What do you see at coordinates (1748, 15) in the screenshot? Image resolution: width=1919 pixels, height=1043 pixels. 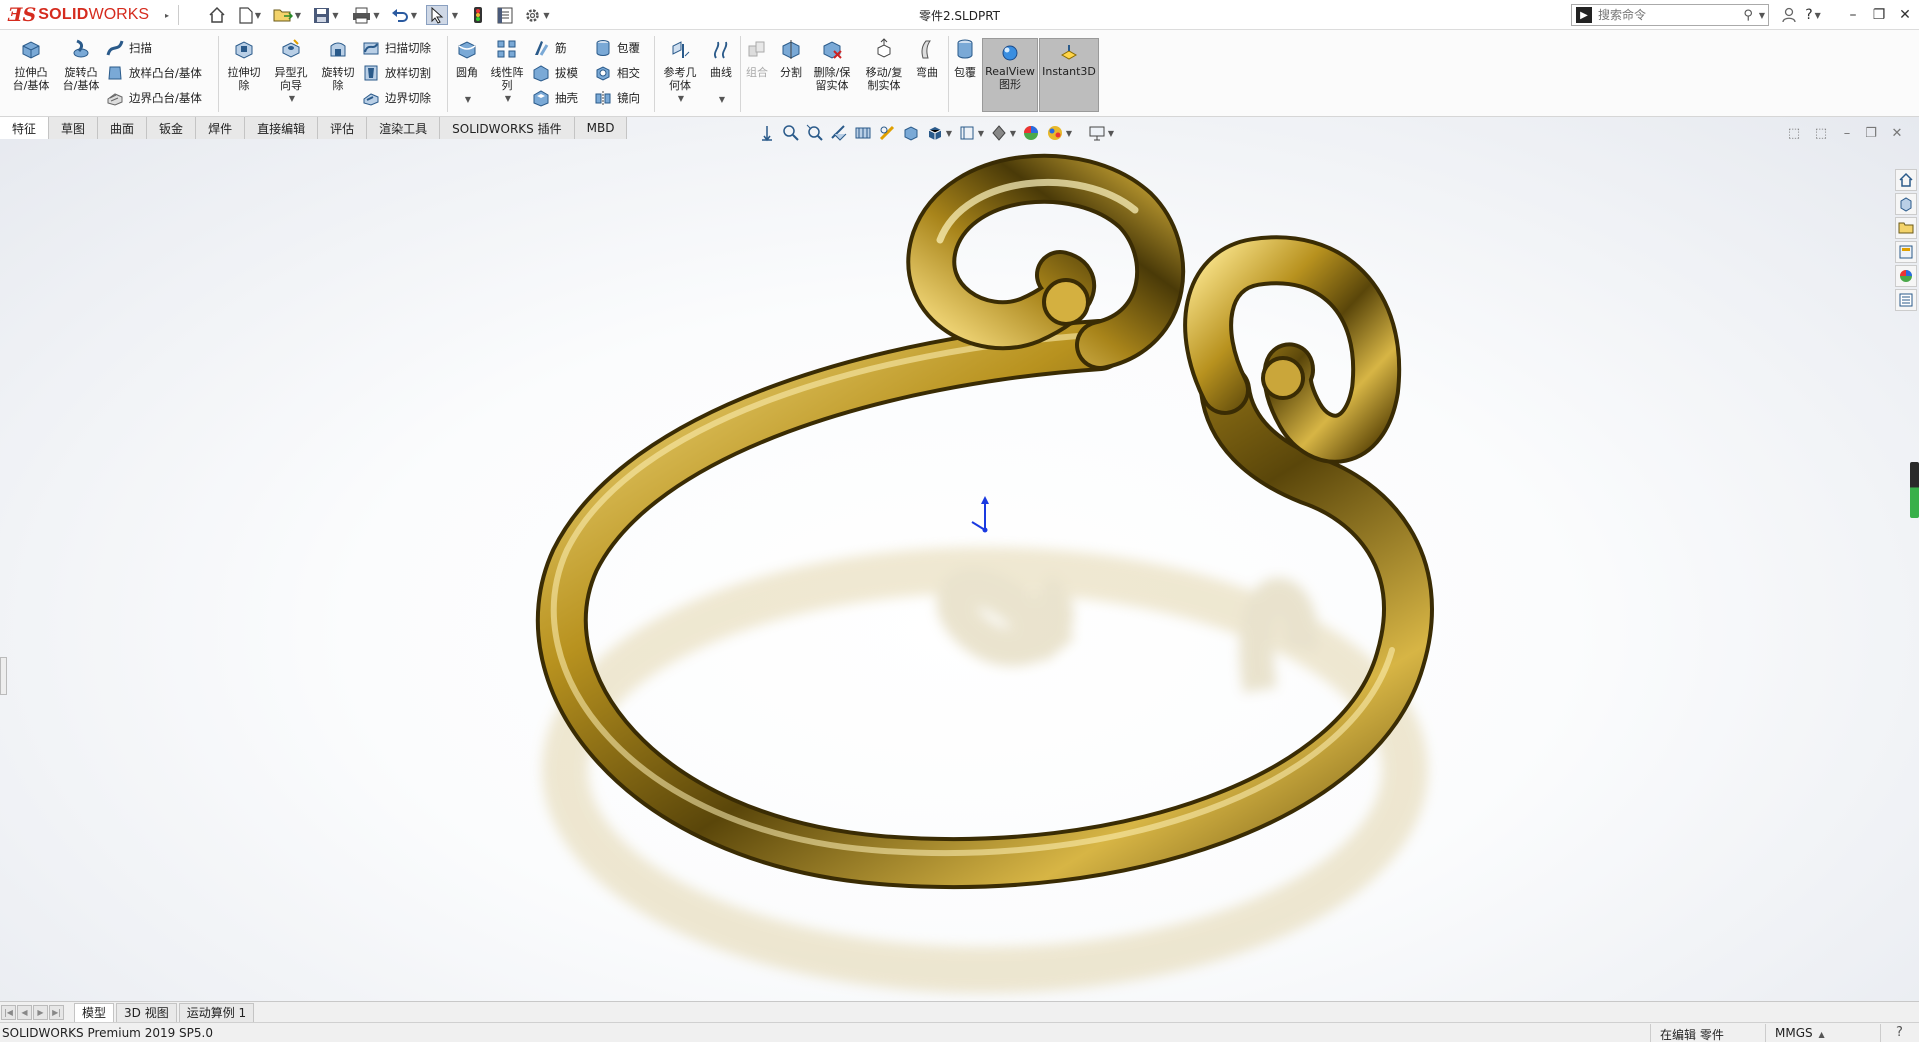 I see `search-icon: ⚲` at bounding box center [1748, 15].